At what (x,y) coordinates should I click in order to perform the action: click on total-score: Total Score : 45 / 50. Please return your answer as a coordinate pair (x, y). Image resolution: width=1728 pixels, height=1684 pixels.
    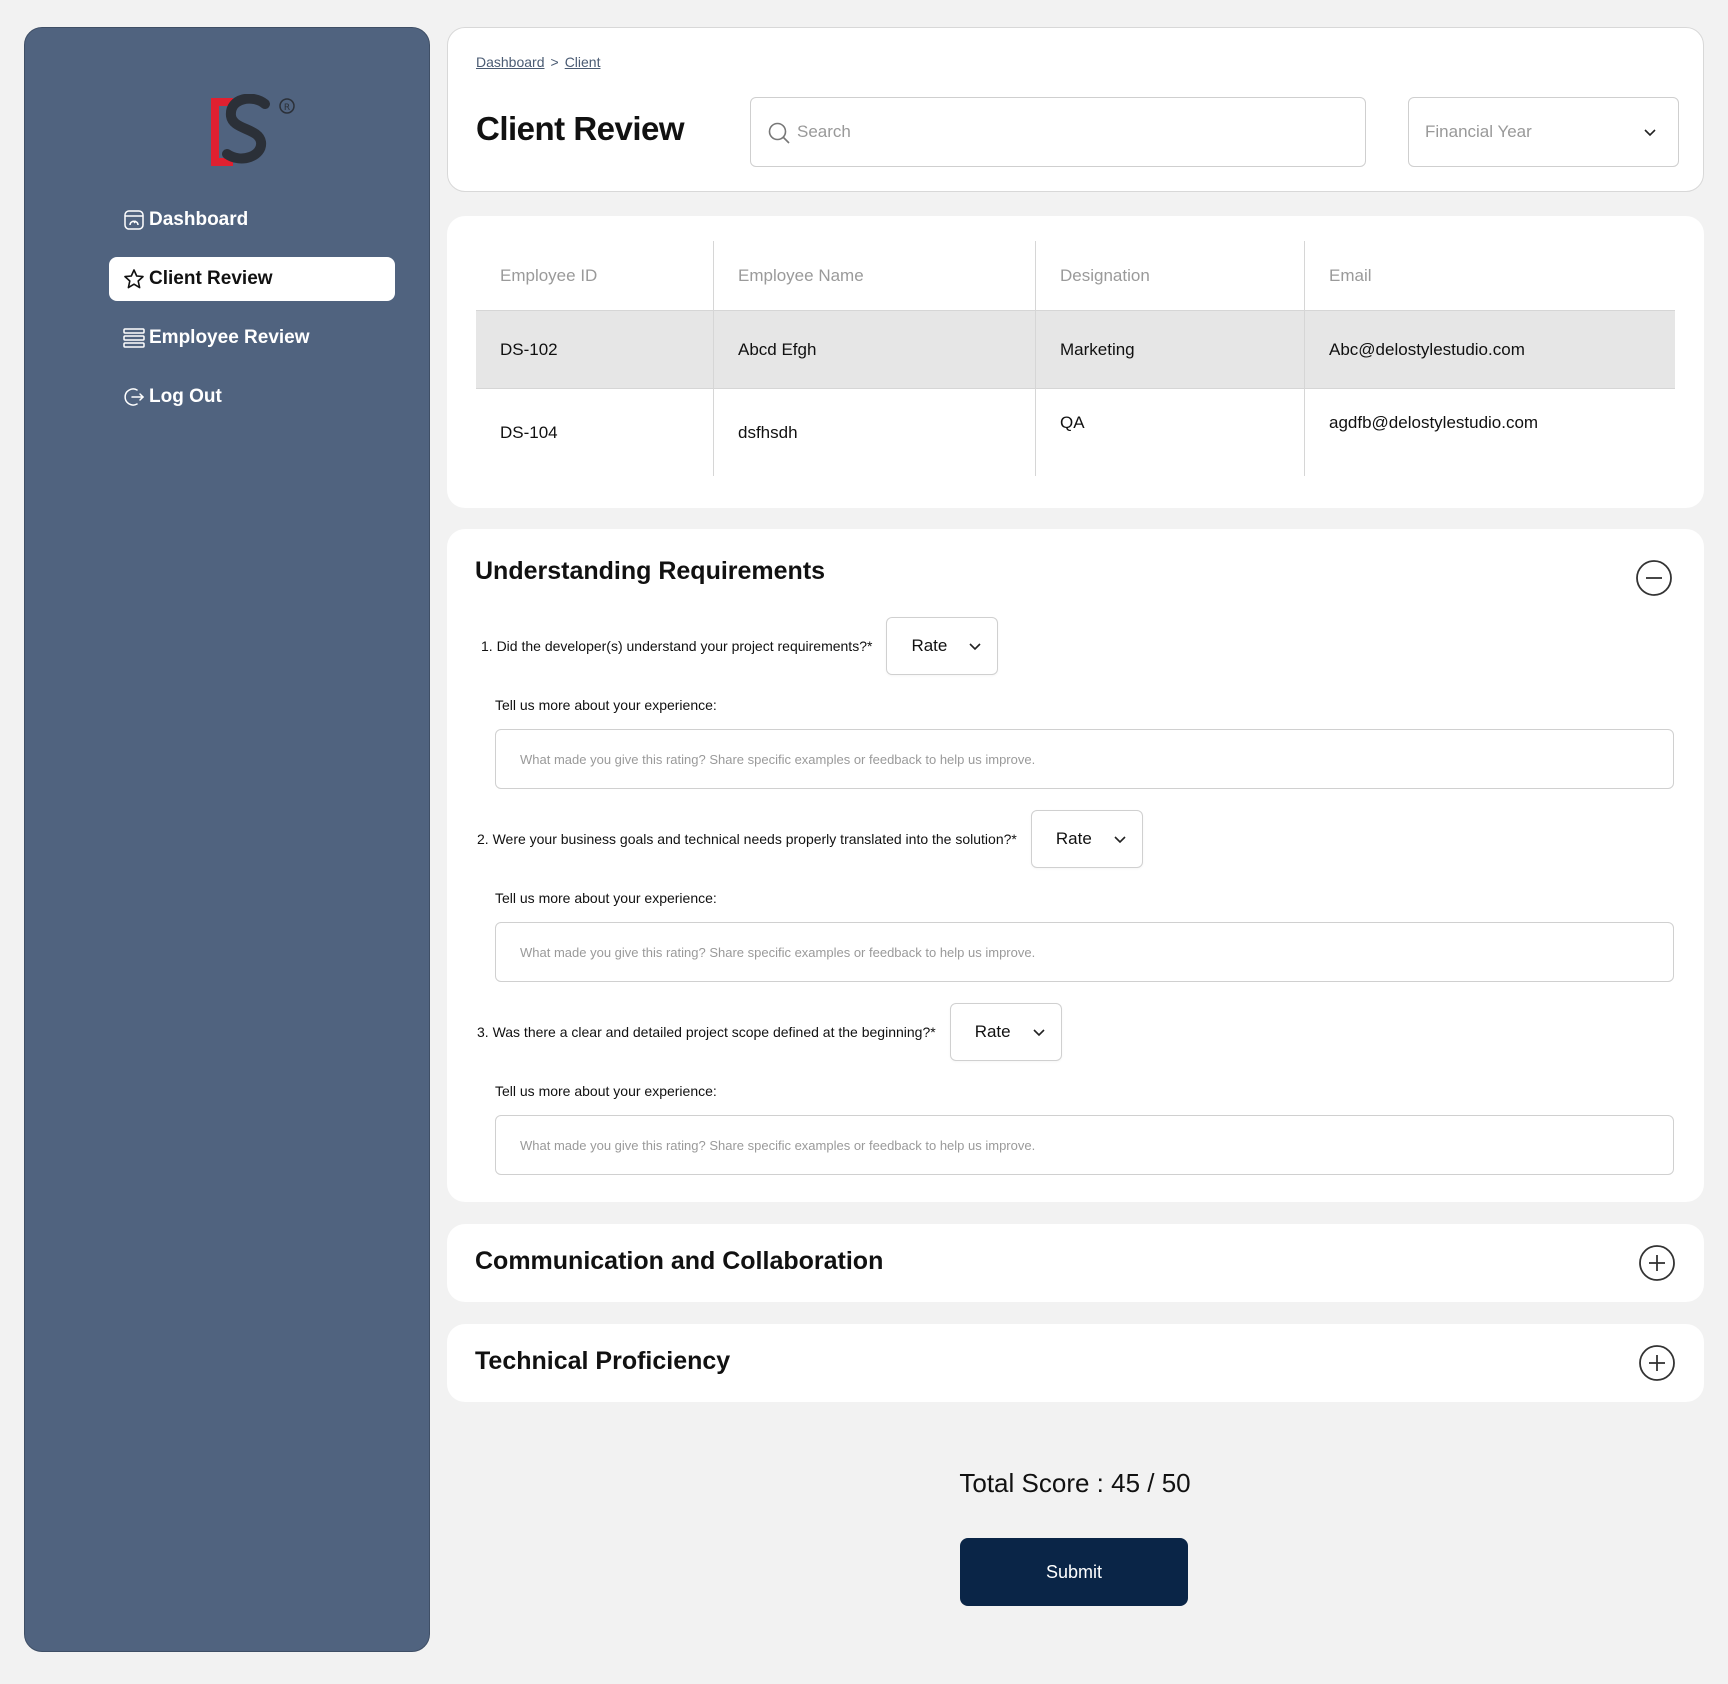
    Looking at the image, I should click on (1075, 1483).